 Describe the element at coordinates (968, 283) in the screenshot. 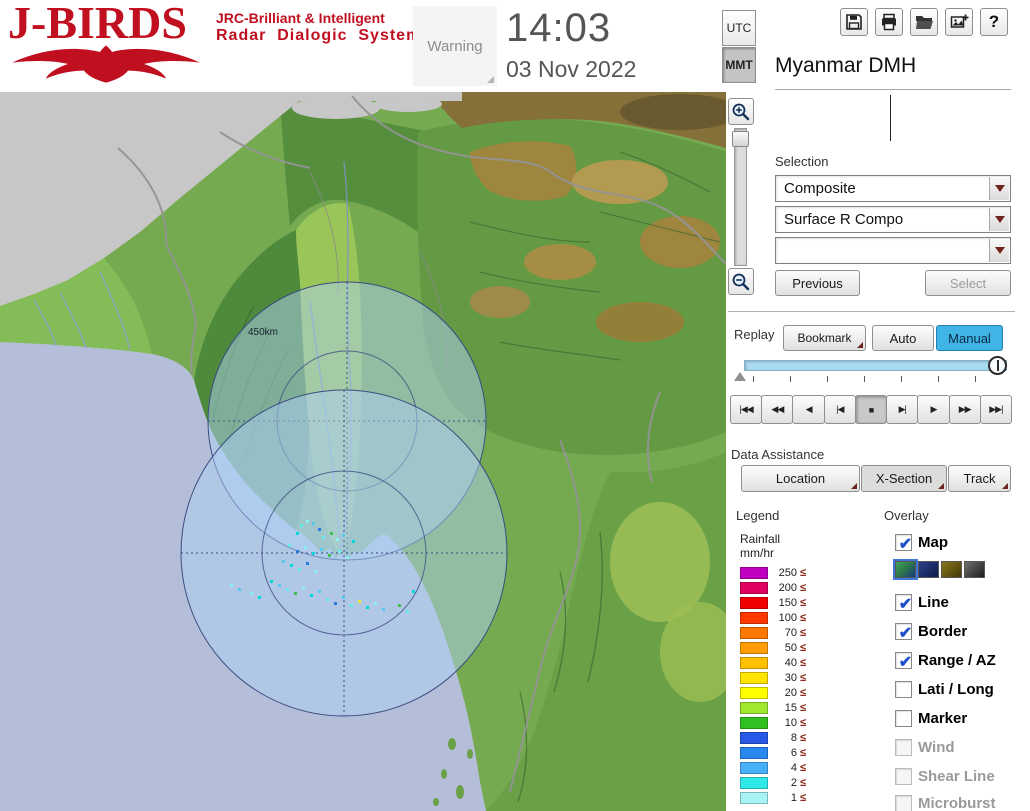

I see `select-button: Select` at that location.